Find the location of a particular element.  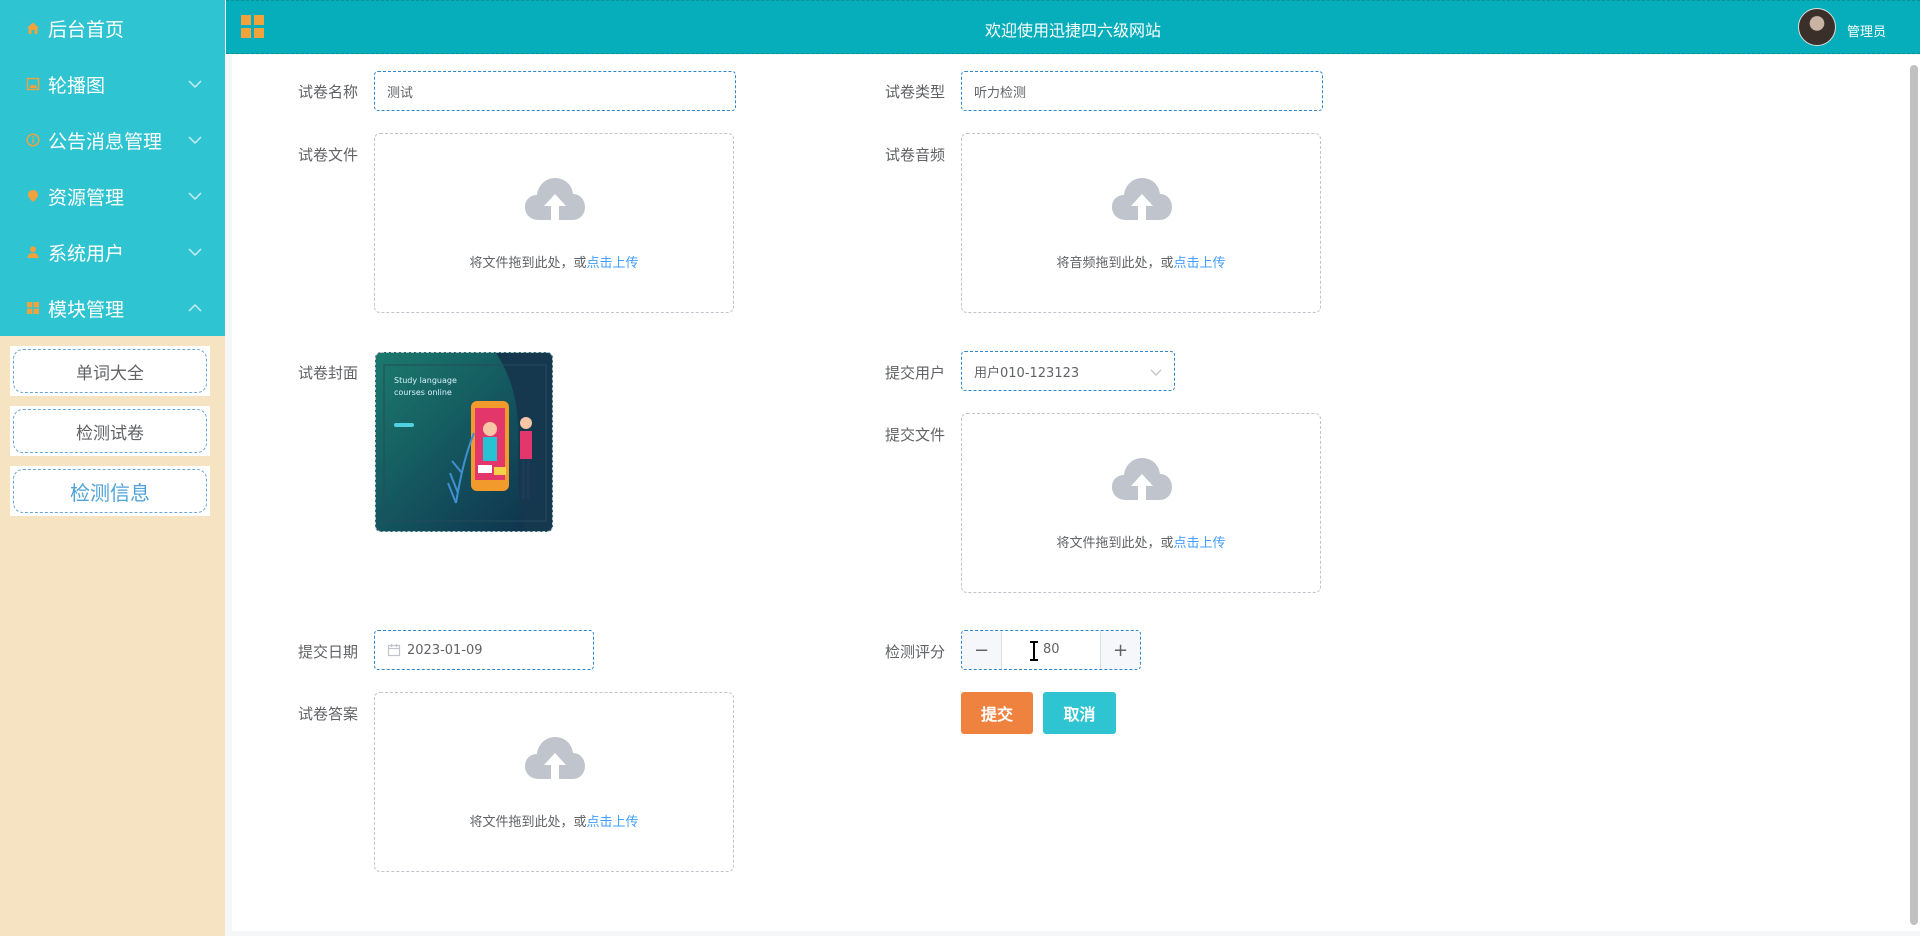

sidebar-item-resources: 资源管理 is located at coordinates (112, 196).